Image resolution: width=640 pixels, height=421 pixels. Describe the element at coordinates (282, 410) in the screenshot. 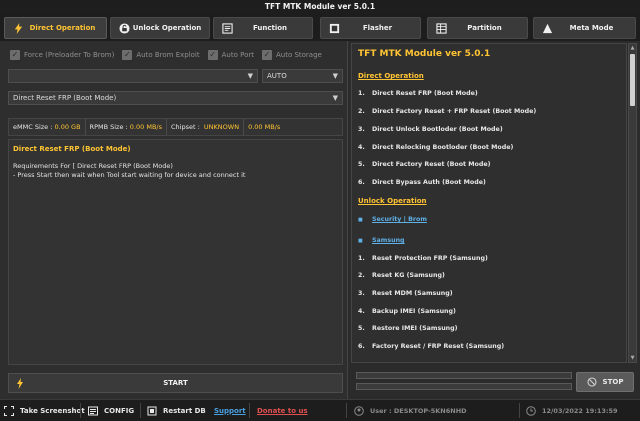

I see `donate-link: Donate to us` at that location.